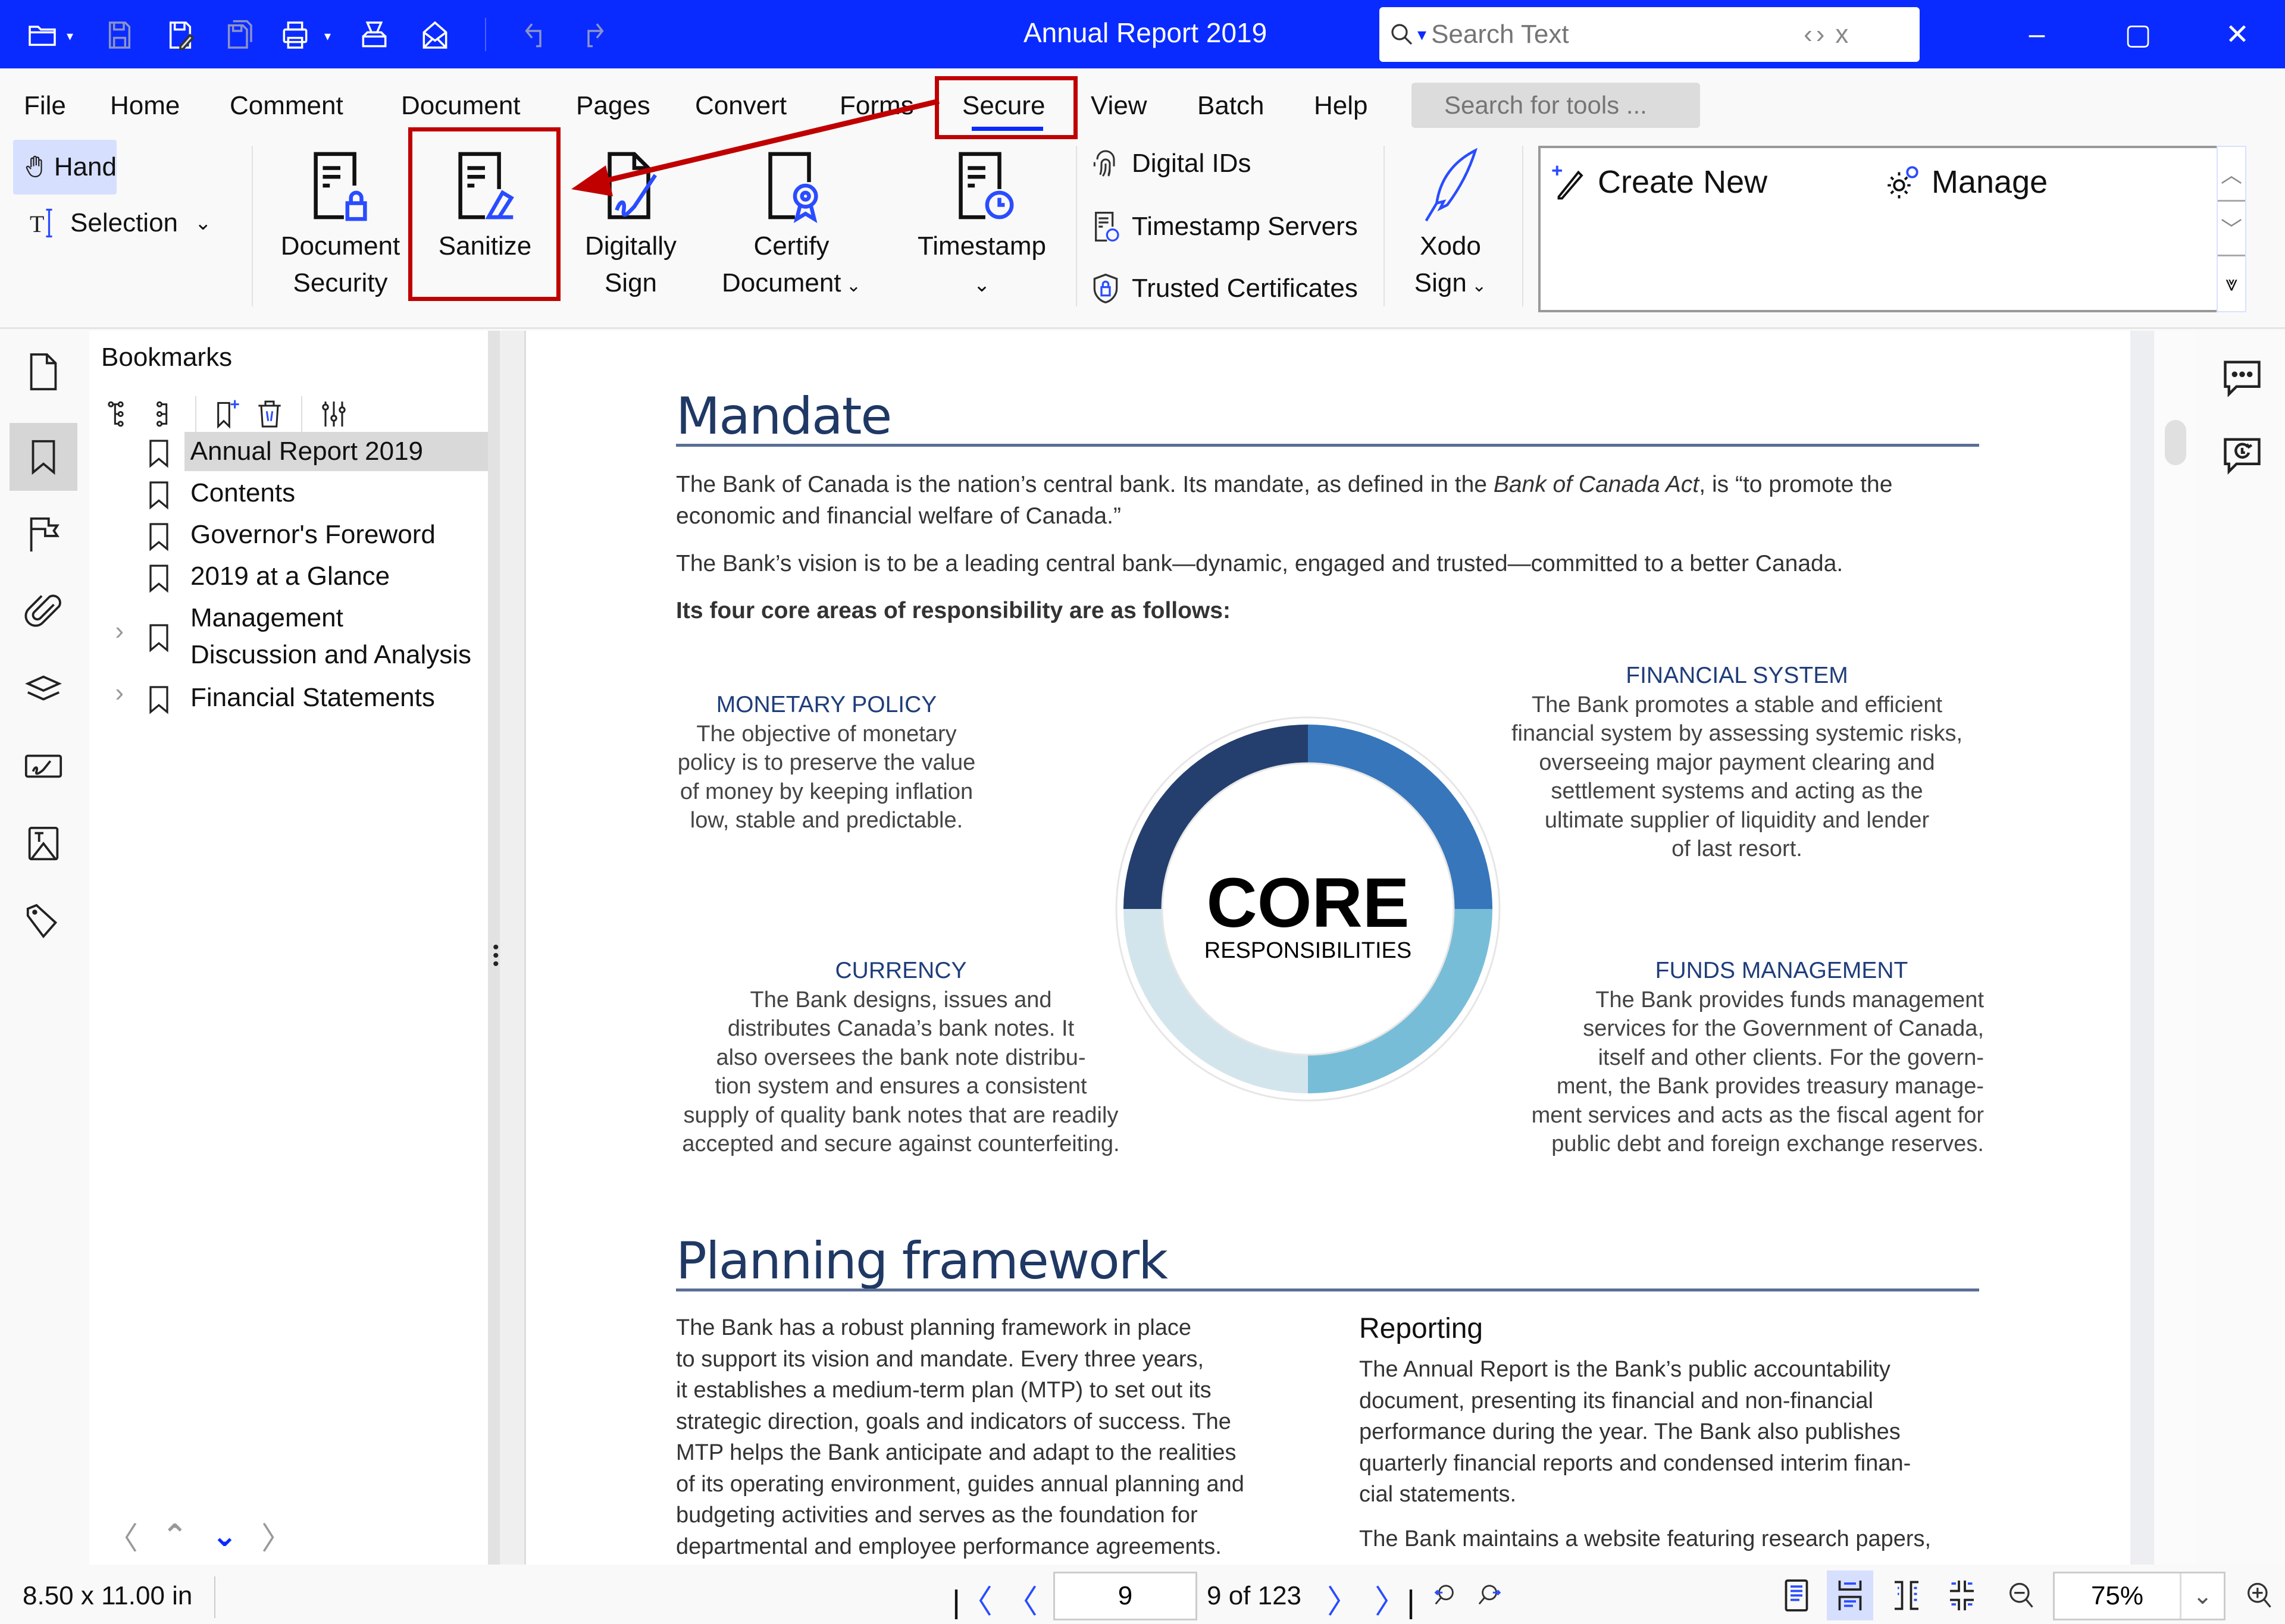 The image size is (2285, 1624). Describe the element at coordinates (122, 414) in the screenshot. I see `expand-all-button` at that location.